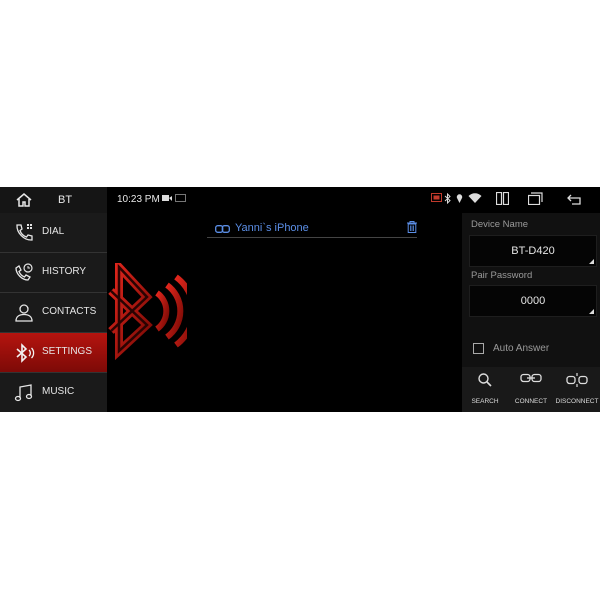 Image resolution: width=600 pixels, height=600 pixels. I want to click on status-bar: BT 10:23 PM, so click(300, 200).